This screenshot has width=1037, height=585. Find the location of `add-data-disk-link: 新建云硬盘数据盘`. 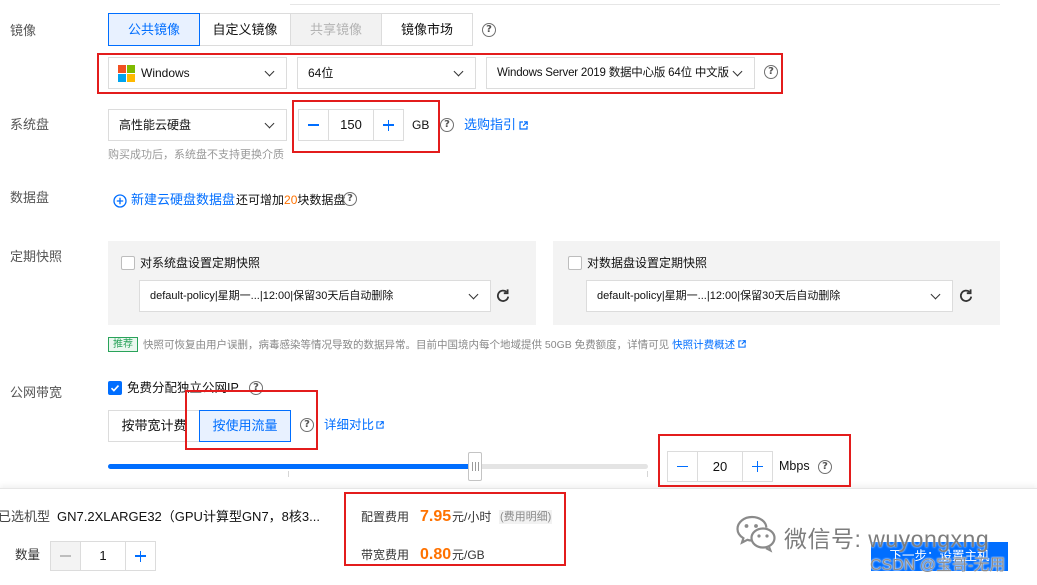

add-data-disk-link: 新建云硬盘数据盘 is located at coordinates (183, 200).